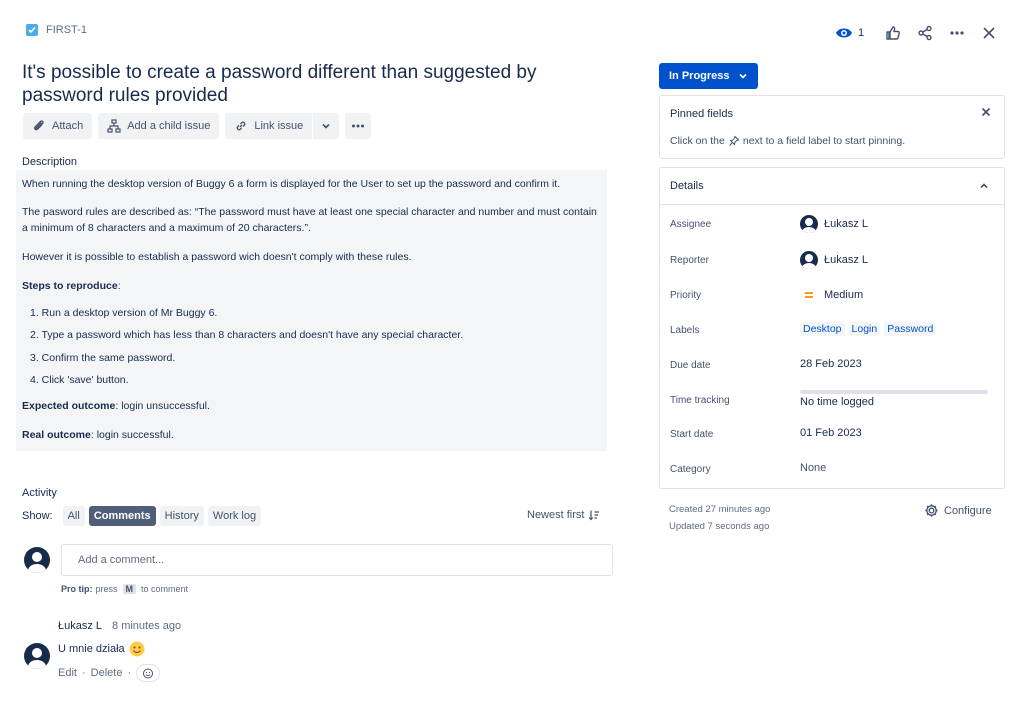 This screenshot has height=723, width=1019. What do you see at coordinates (70, 286) in the screenshot?
I see `steps-heading-text: Steps to reproduce` at bounding box center [70, 286].